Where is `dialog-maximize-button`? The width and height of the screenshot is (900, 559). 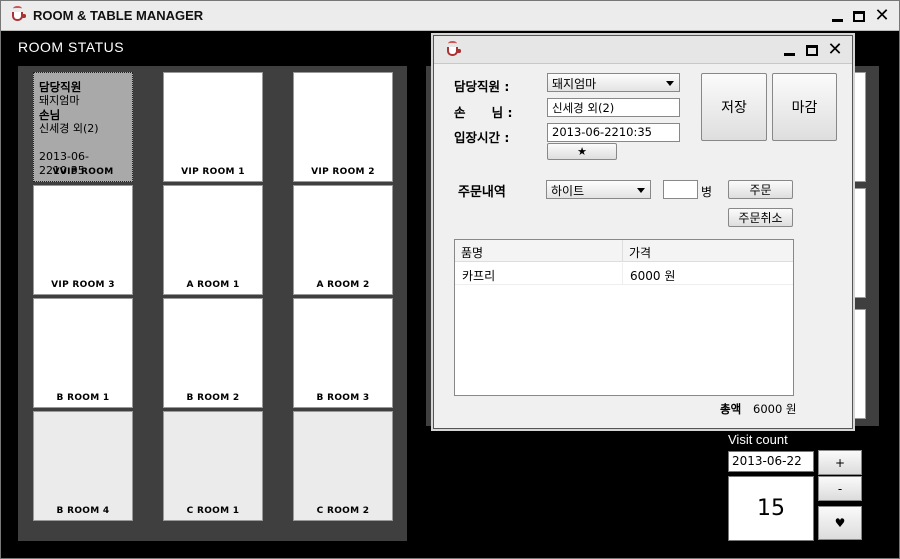 dialog-maximize-button is located at coordinates (812, 50).